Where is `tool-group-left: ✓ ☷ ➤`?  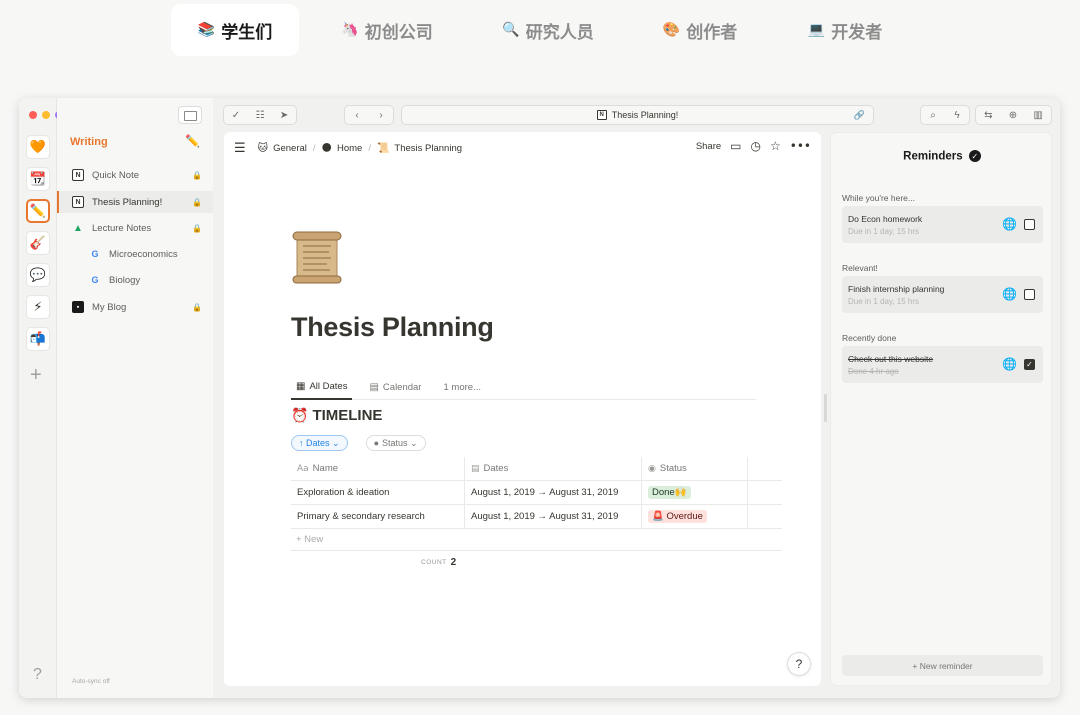 tool-group-left: ✓ ☷ ➤ is located at coordinates (260, 115).